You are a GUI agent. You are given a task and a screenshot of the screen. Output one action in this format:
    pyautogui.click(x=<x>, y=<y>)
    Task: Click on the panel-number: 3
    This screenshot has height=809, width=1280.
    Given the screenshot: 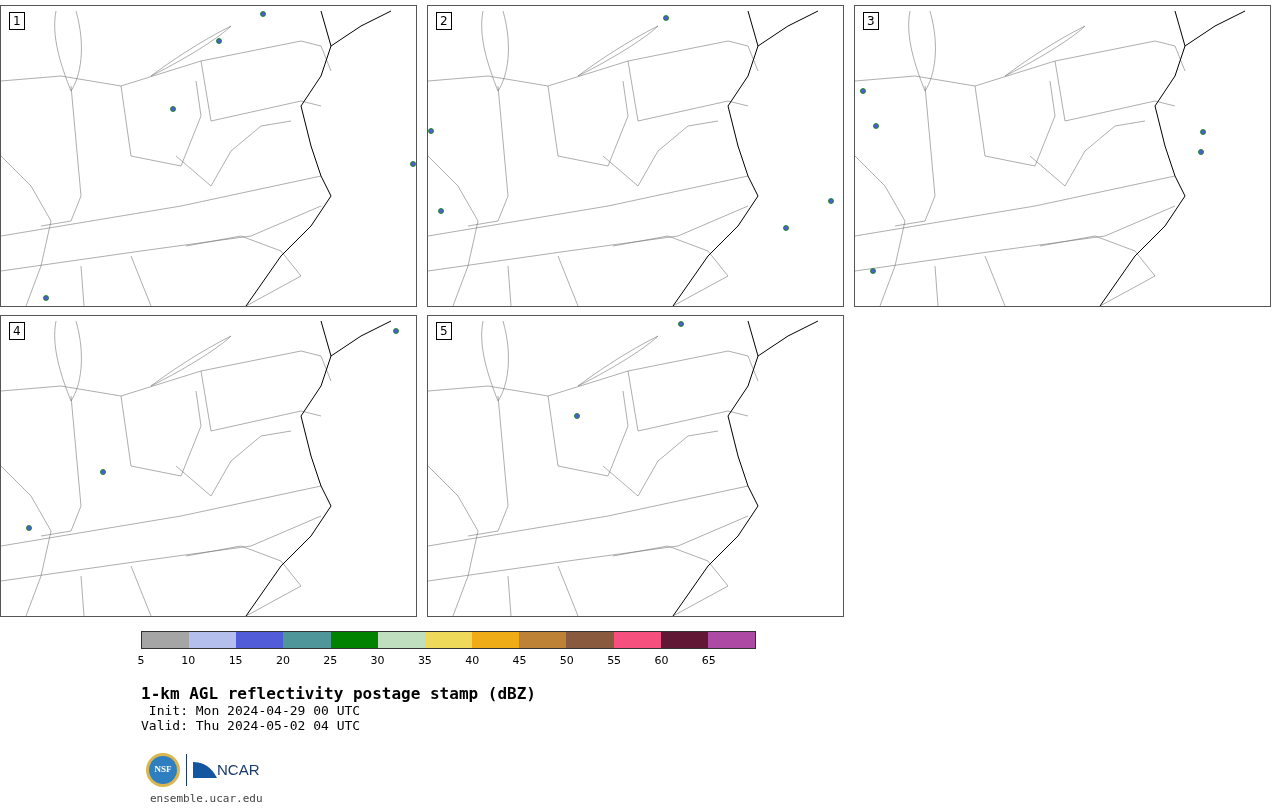 What is the action you would take?
    pyautogui.click(x=871, y=21)
    